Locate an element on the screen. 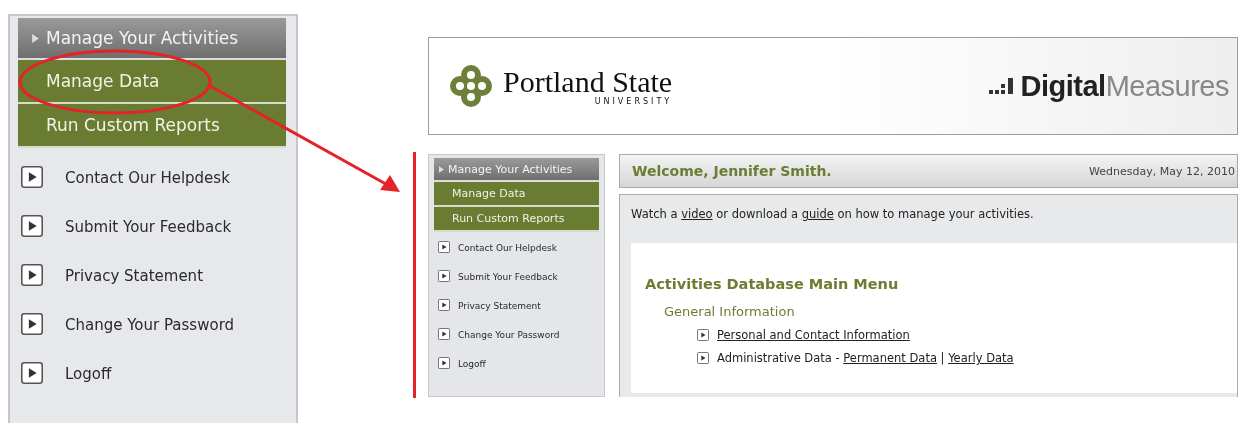  university-name: Portland State is located at coordinates (588, 81).